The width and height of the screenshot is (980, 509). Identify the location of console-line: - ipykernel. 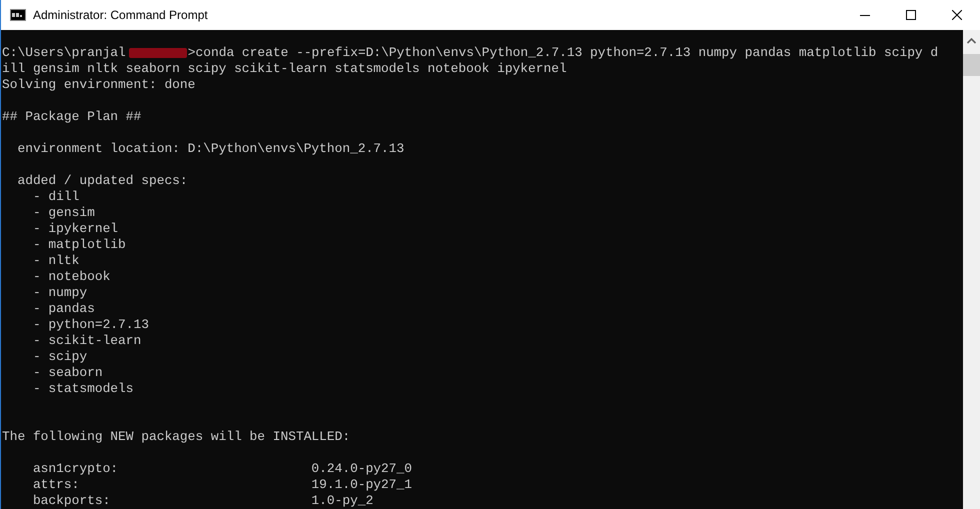
(75, 228).